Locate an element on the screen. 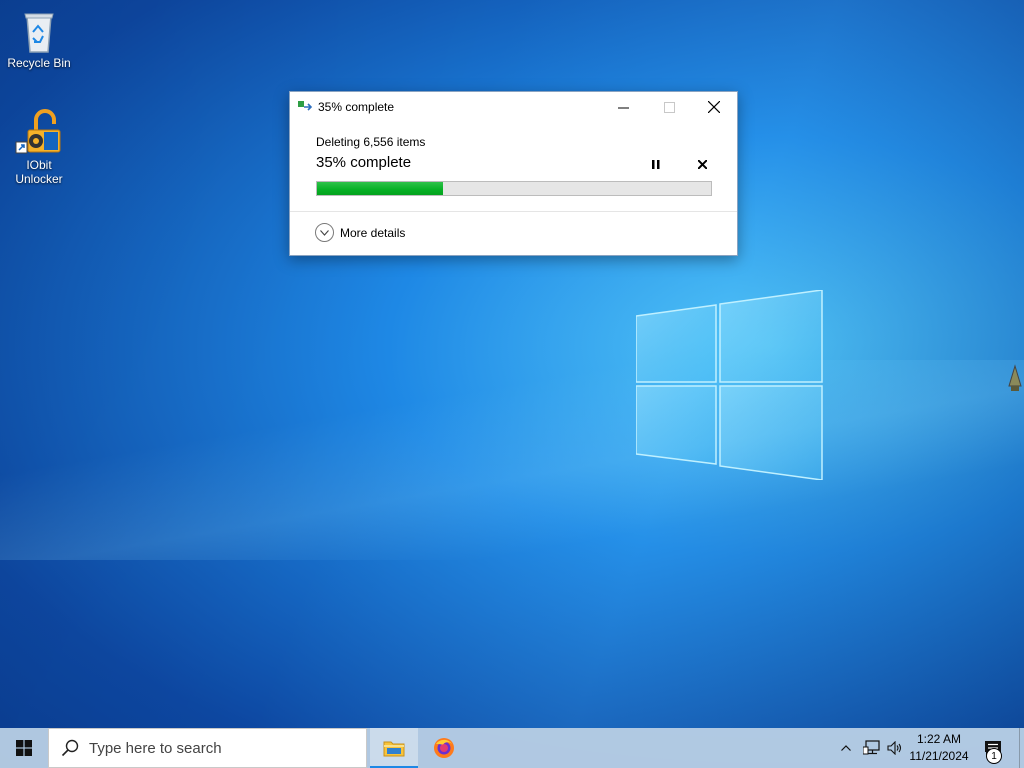  minimize-icon is located at coordinates (623, 107).